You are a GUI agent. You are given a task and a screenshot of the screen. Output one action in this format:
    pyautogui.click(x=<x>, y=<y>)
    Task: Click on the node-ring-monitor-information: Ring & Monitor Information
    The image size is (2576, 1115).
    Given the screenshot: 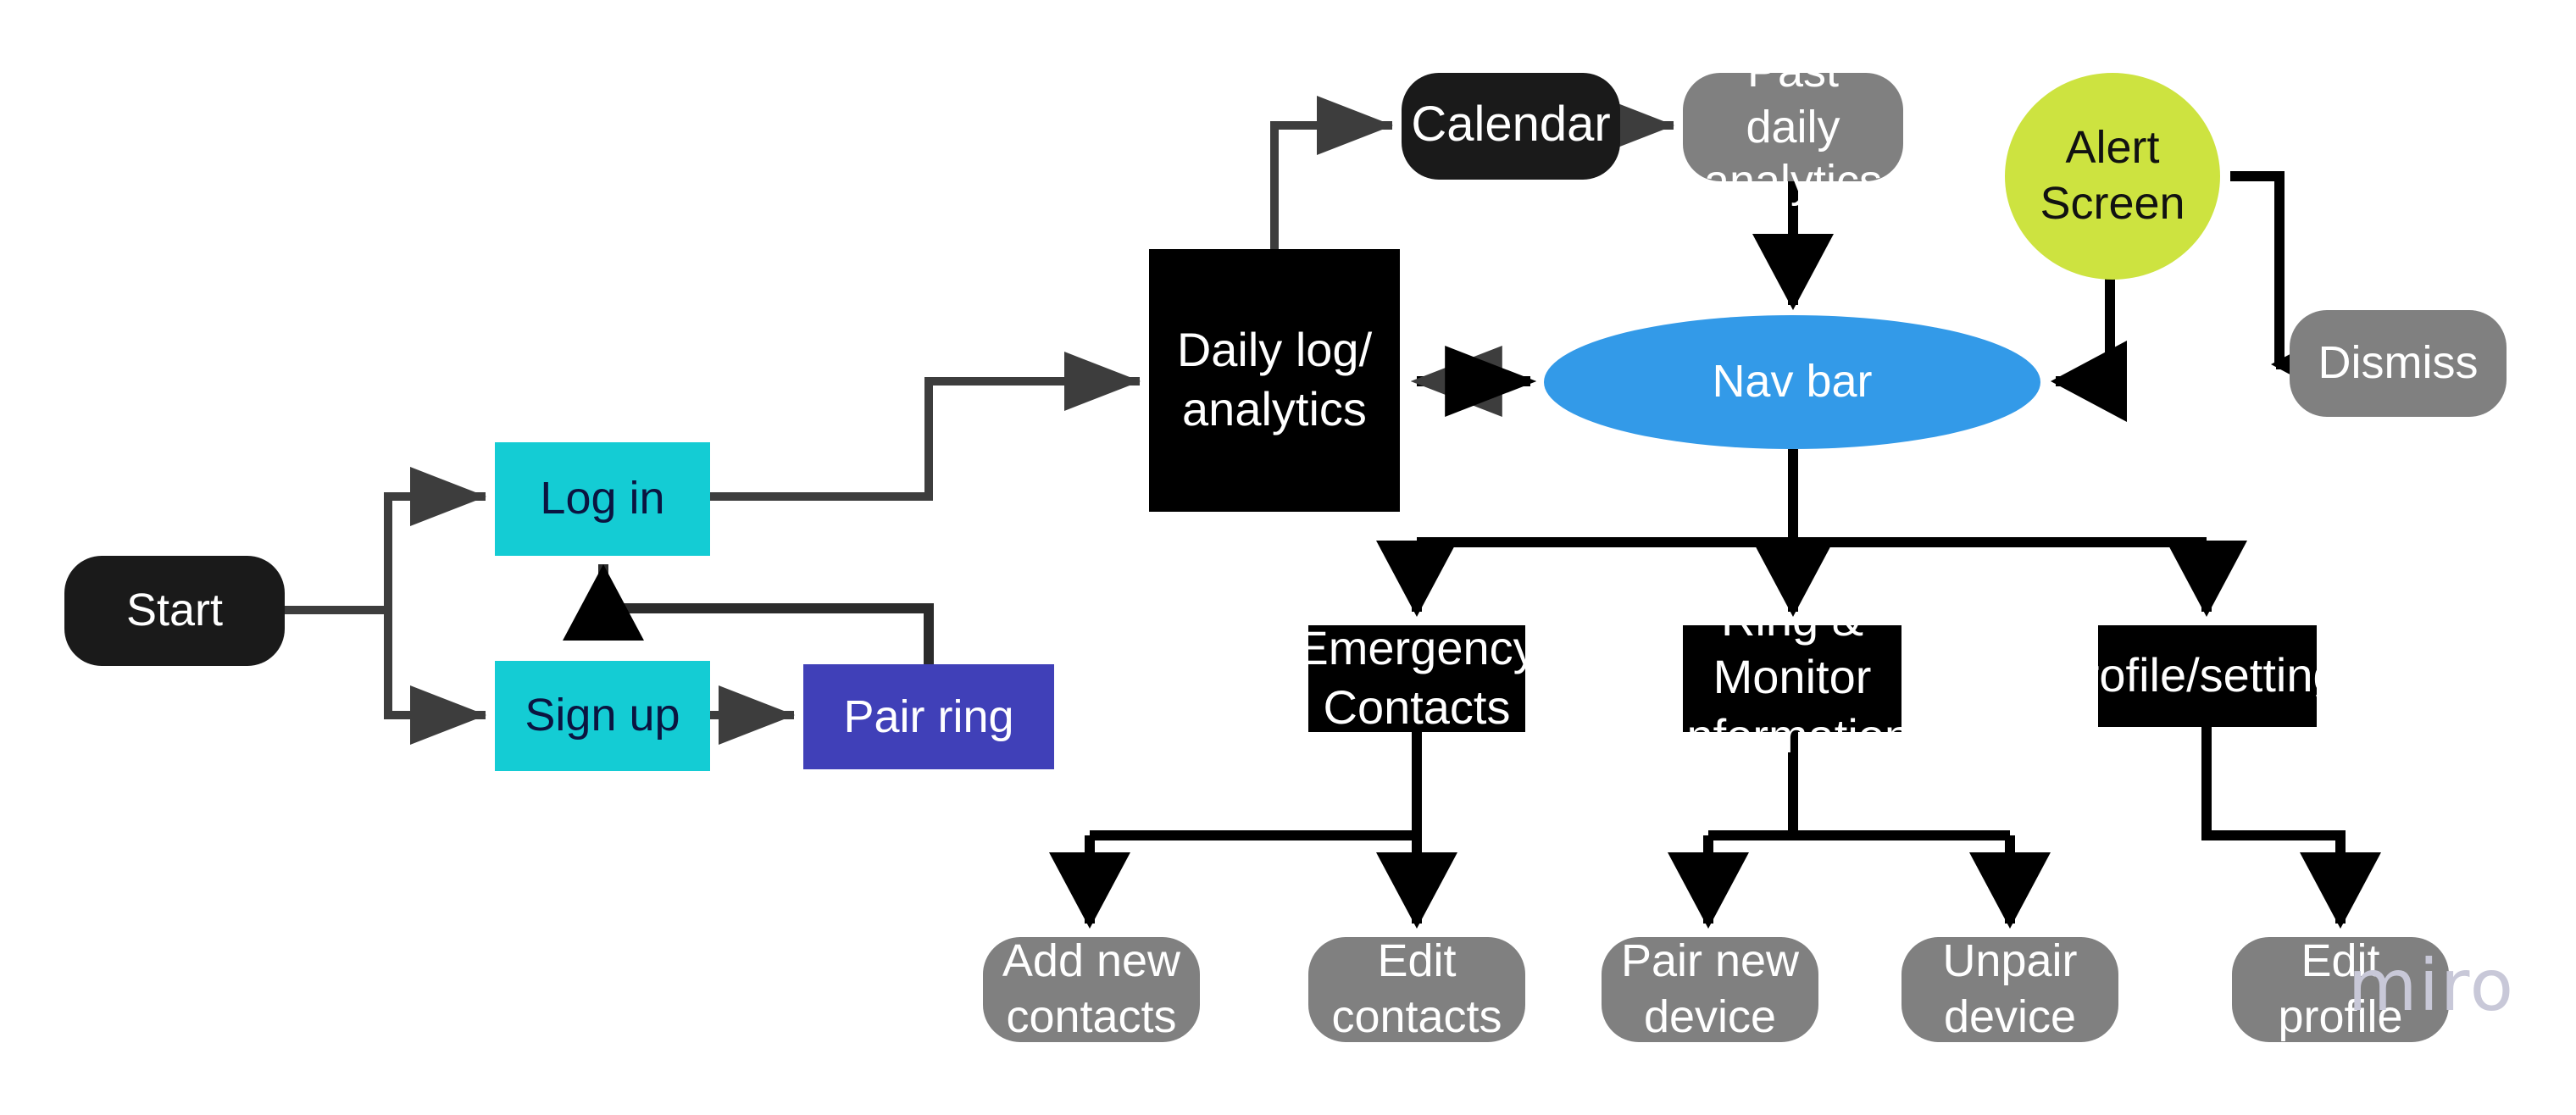 What is the action you would take?
    pyautogui.click(x=1792, y=678)
    